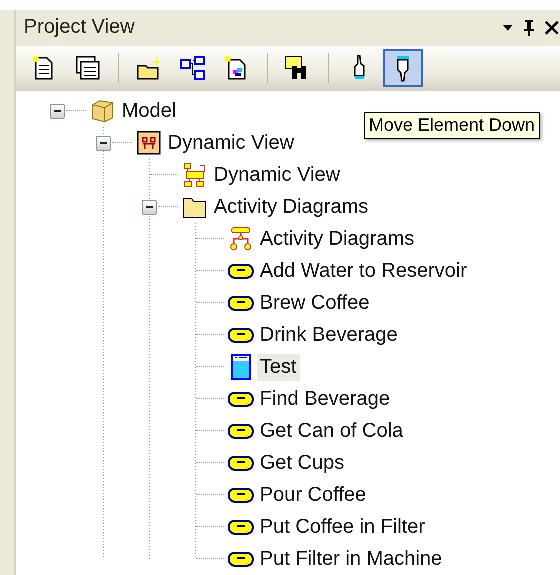  Describe the element at coordinates (342, 527) in the screenshot. I see `tree-item: Put Coffee in Filter` at that location.